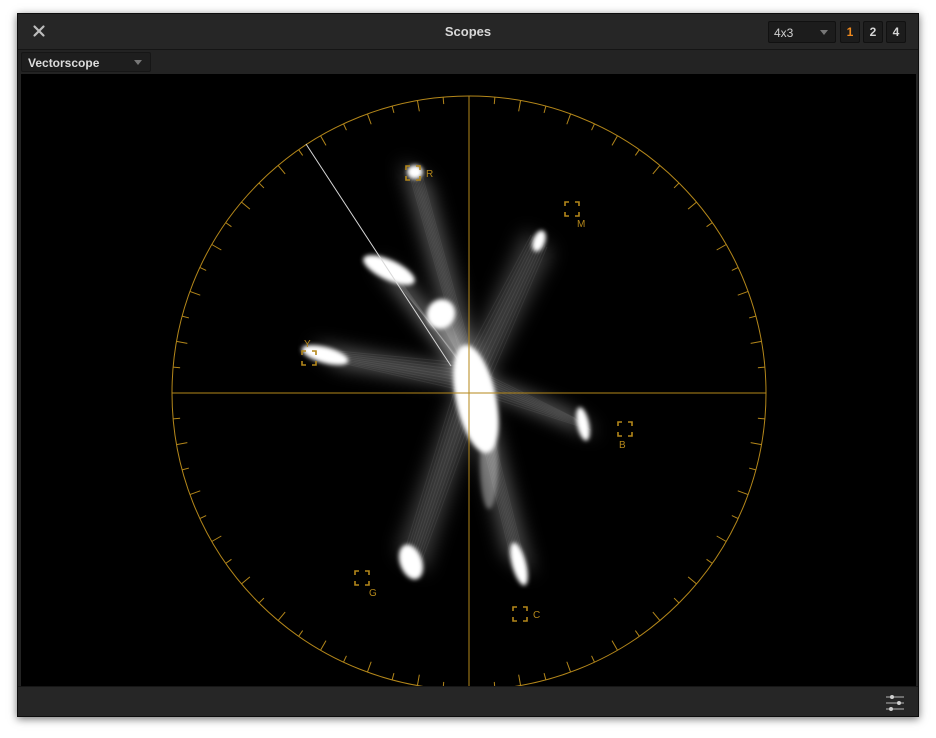  Describe the element at coordinates (468, 701) in the screenshot. I see `bottom-bar` at that location.